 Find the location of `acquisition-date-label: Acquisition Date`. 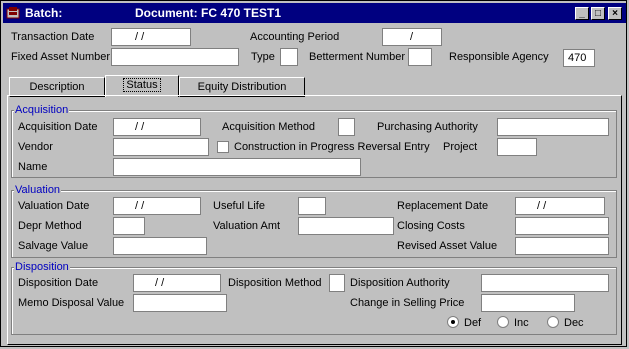

acquisition-date-label: Acquisition Date is located at coordinates (58, 127).